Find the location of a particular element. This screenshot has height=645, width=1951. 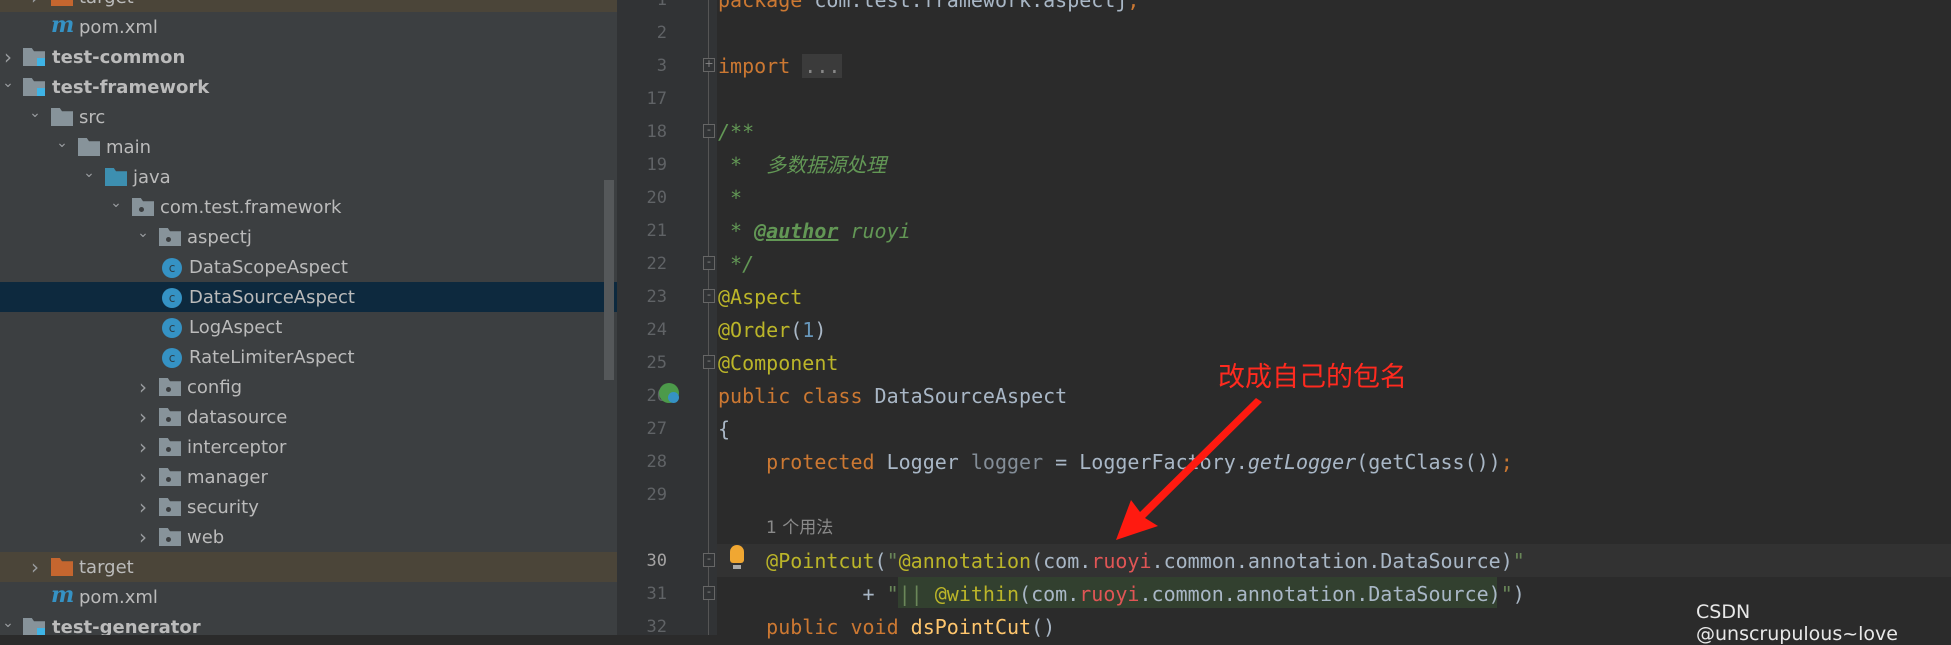

annotation-note: 改成自己的包名 is located at coordinates (1312, 377).